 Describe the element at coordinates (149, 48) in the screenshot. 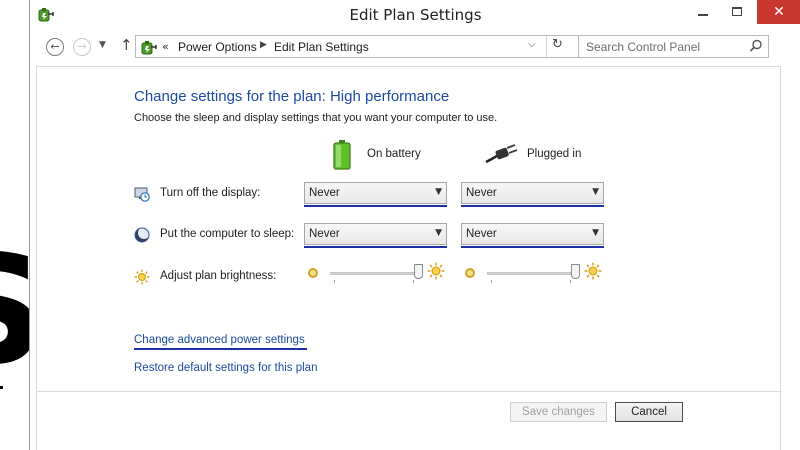

I see `control-panel-icon` at that location.